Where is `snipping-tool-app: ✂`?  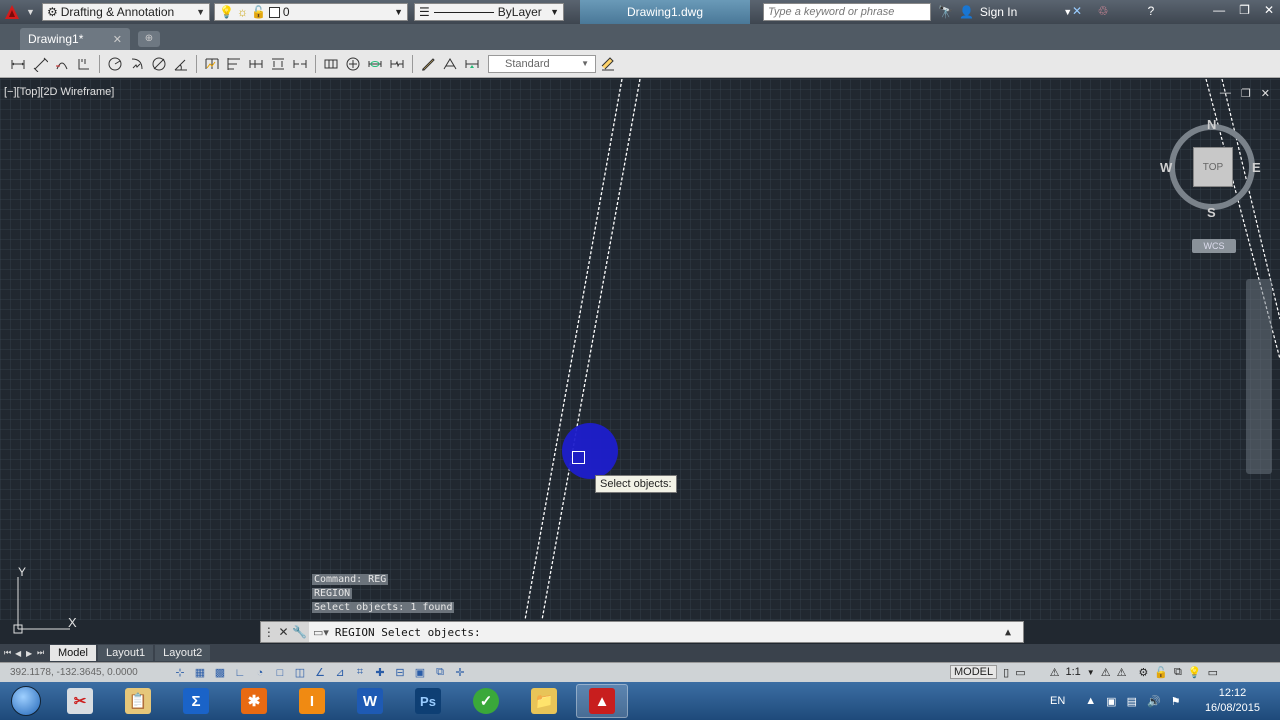 snipping-tool-app: ✂ is located at coordinates (80, 701).